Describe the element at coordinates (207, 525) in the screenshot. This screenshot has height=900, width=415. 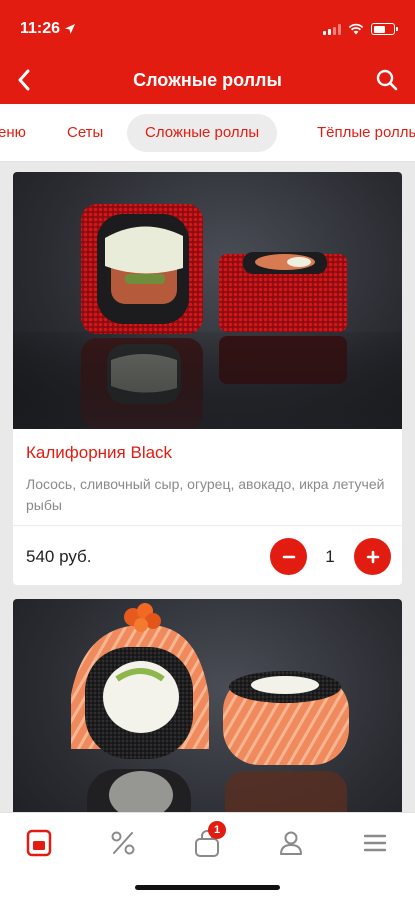
I see `card-divider` at that location.